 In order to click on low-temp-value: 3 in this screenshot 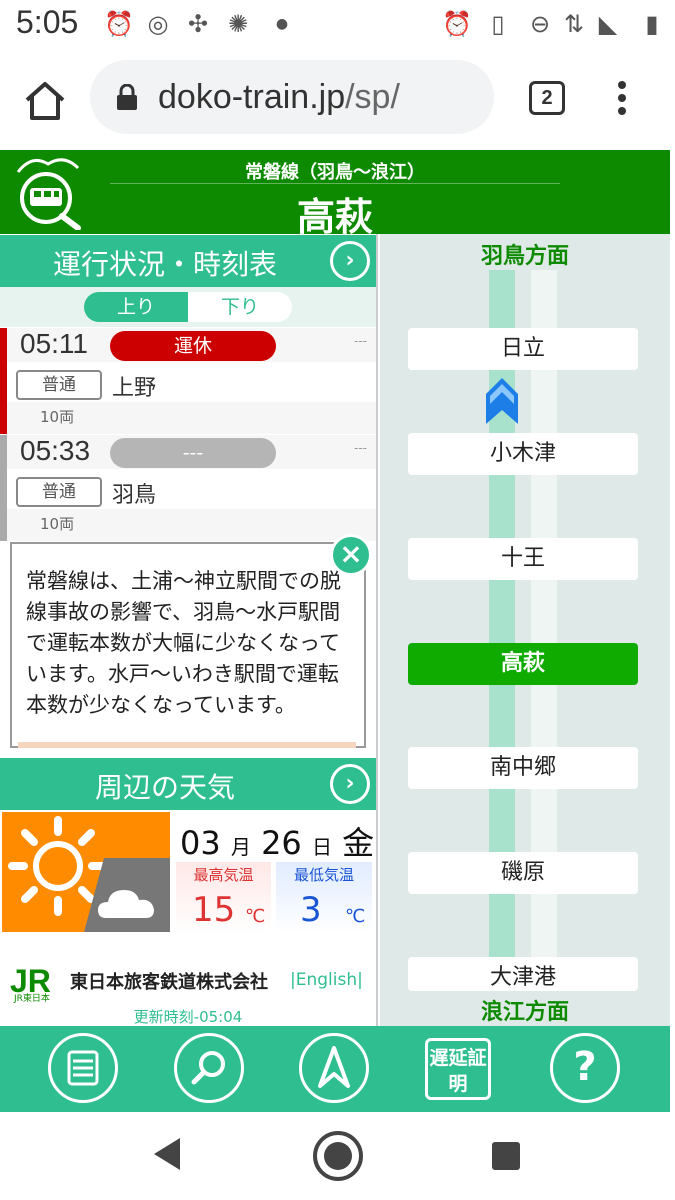, I will do `click(311, 910)`.